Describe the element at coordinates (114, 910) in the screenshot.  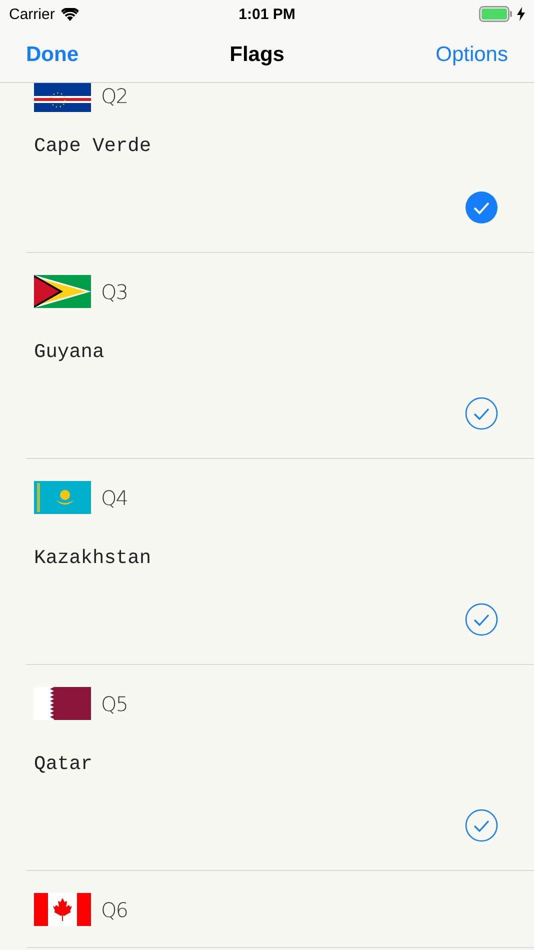
I see `question-number: Q6` at that location.